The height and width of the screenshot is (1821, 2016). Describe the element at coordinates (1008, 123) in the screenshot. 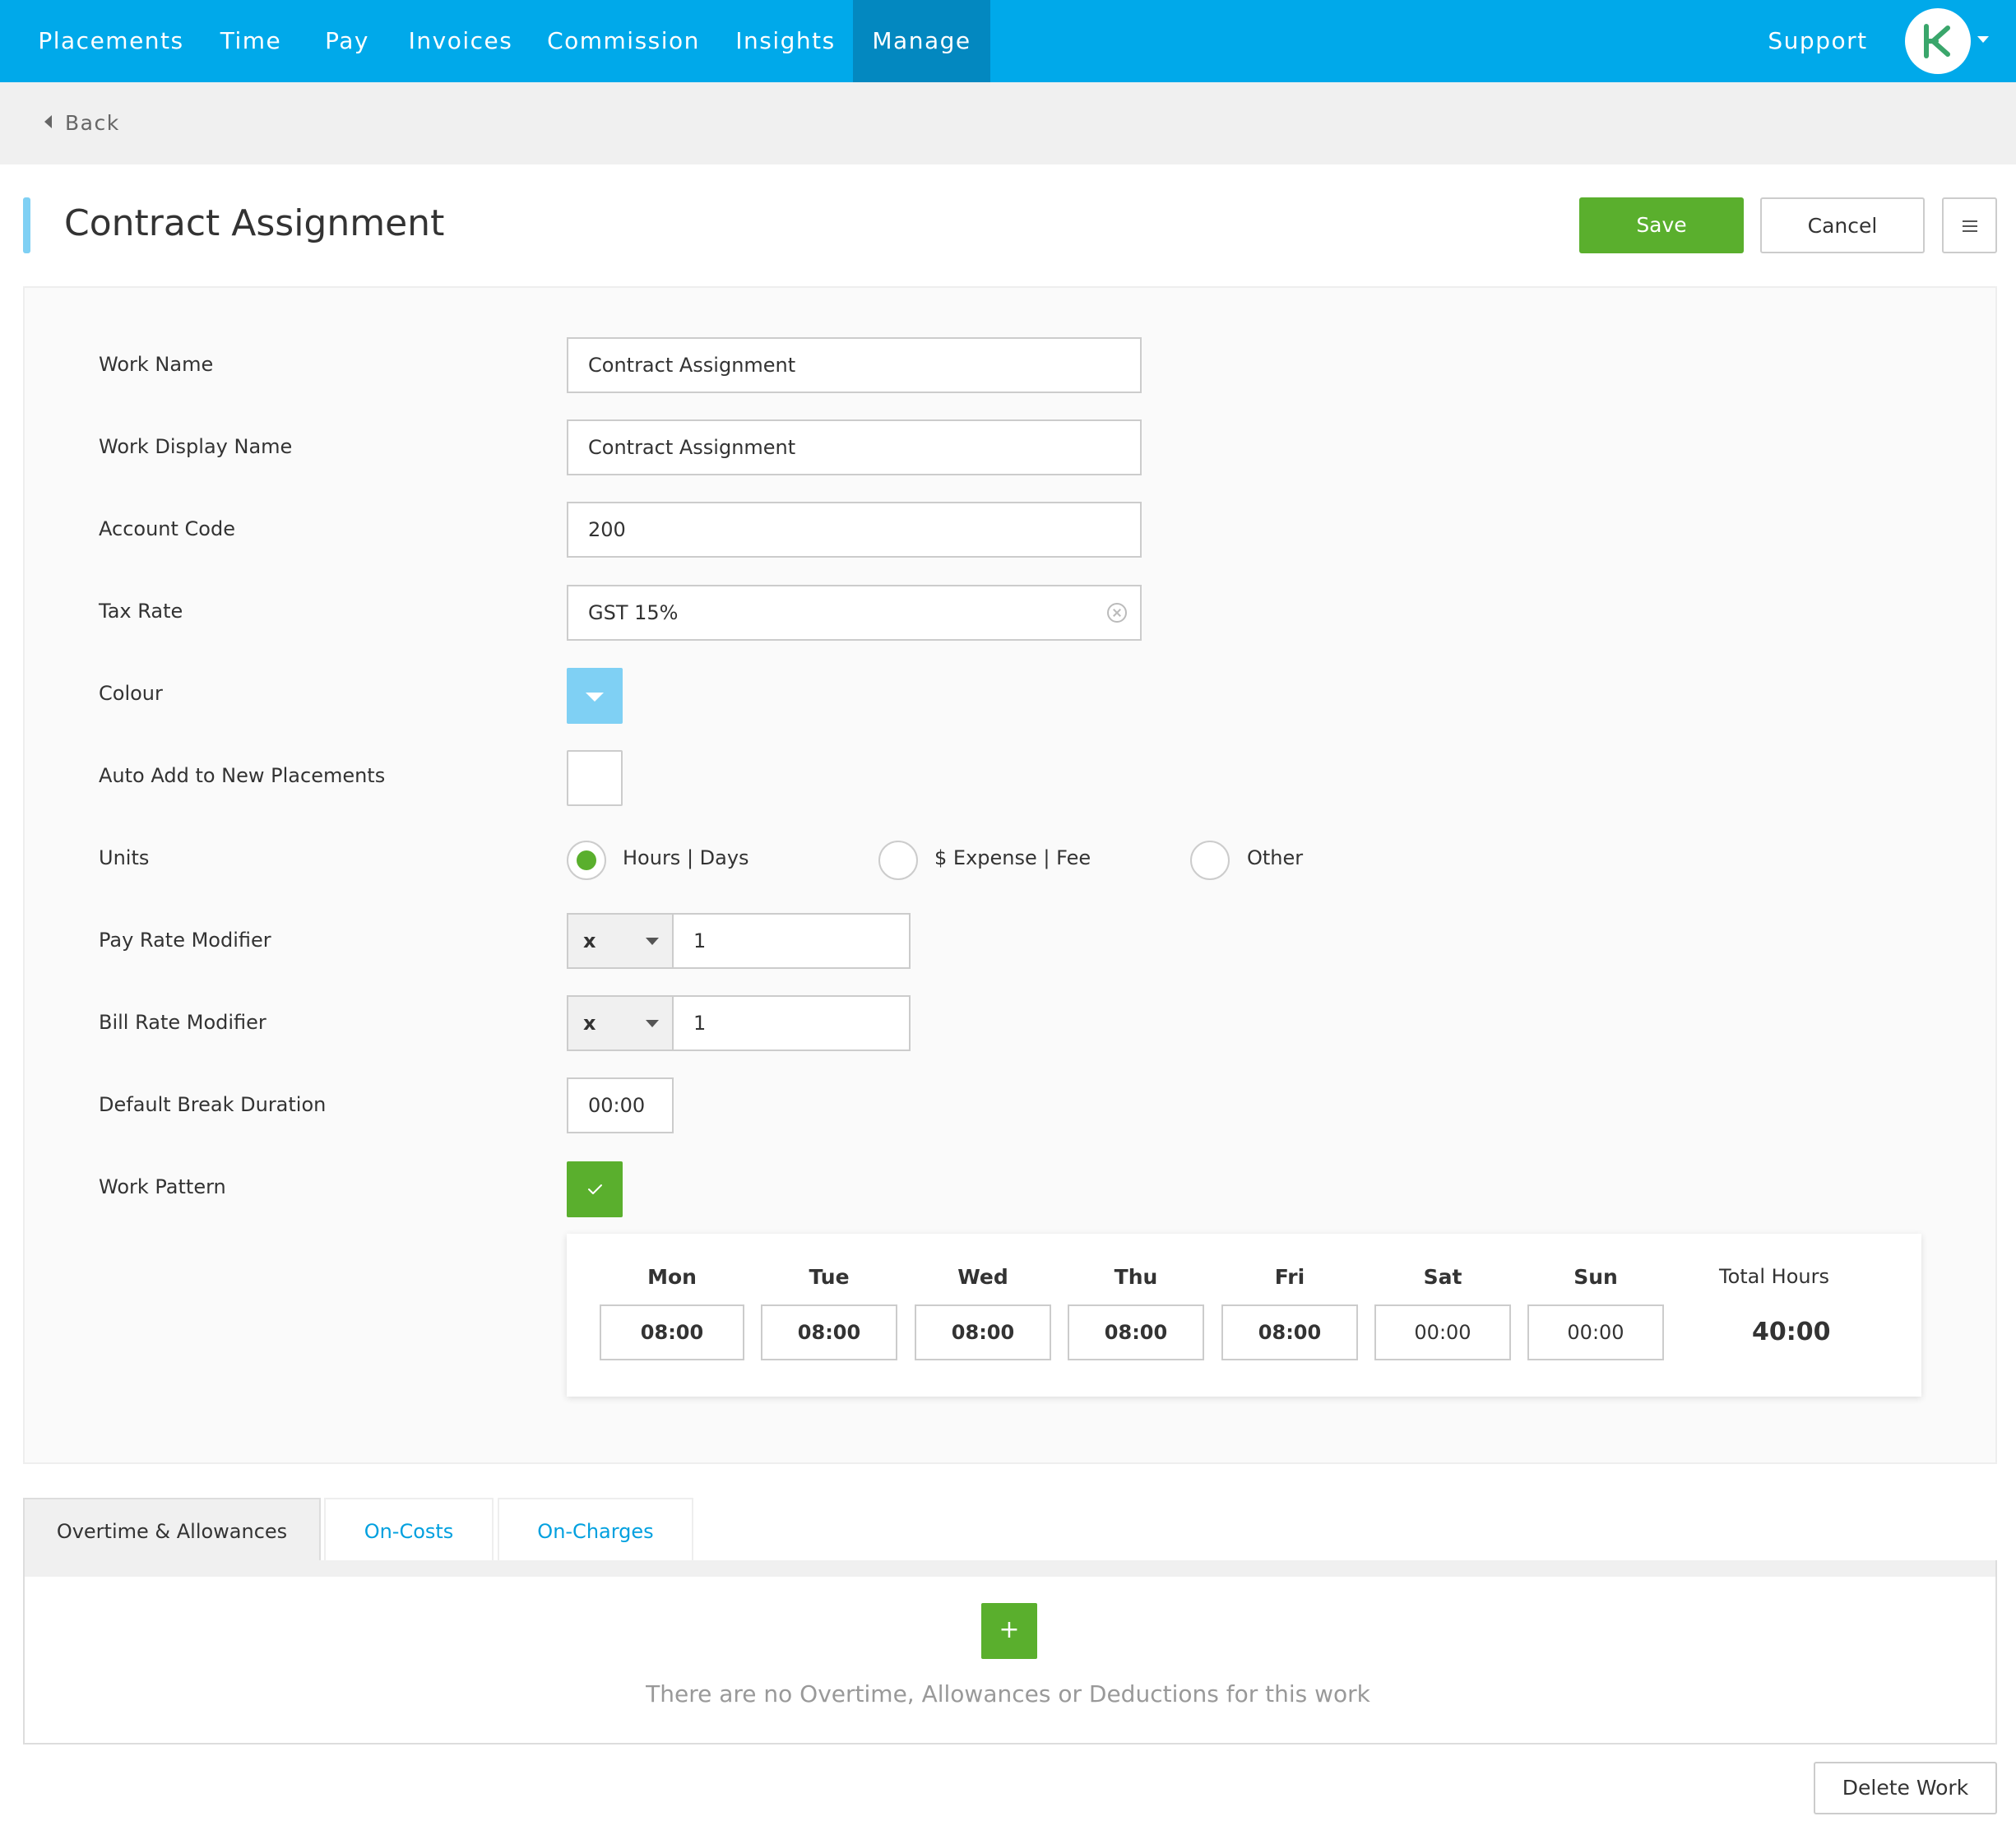

I see `sub-navigation-bar` at that location.